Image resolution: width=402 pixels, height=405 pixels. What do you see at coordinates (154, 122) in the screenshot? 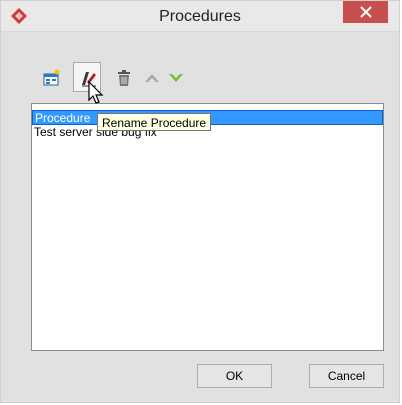
I see `tooltip: Rename Procedure` at bounding box center [154, 122].